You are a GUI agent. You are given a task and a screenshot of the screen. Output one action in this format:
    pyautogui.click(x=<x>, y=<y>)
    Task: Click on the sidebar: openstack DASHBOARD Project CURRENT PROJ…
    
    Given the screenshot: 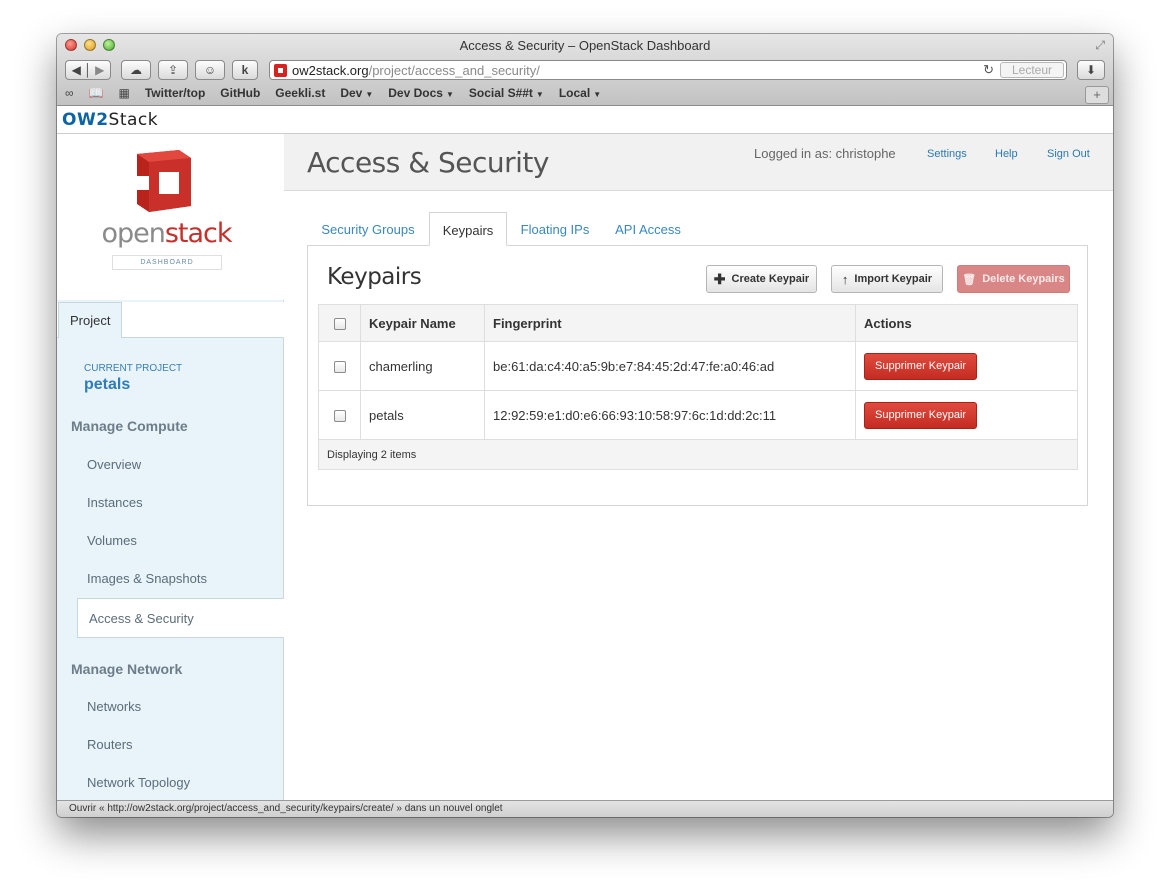 What is the action you would take?
    pyautogui.click(x=171, y=467)
    